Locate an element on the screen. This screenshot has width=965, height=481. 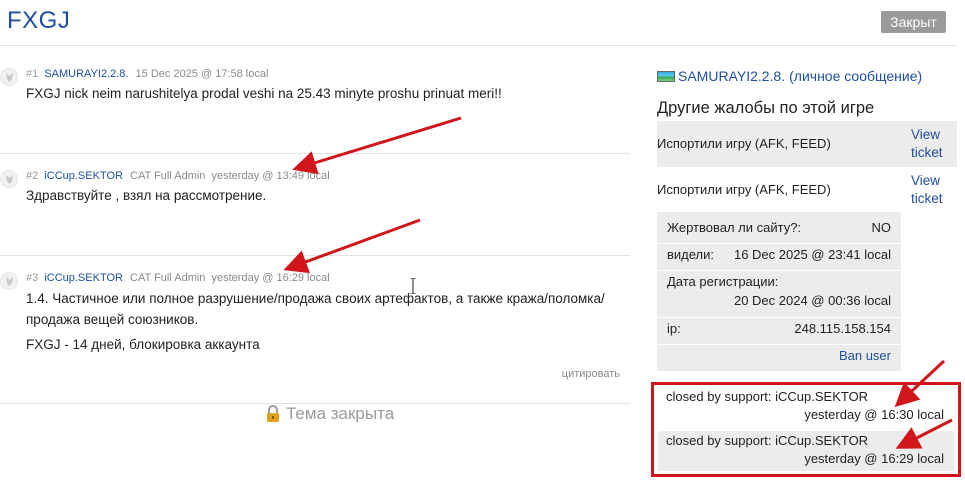
post-number: #1 is located at coordinates (32, 74).